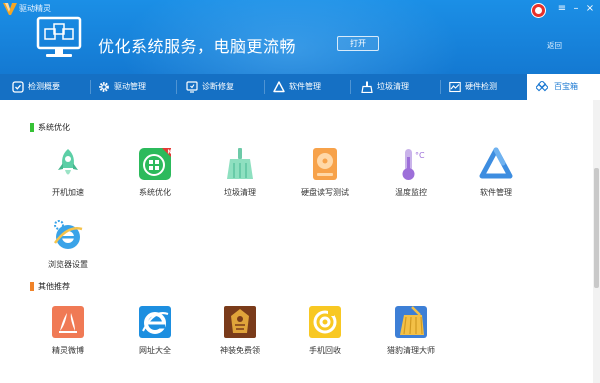  I want to click on tool-label: 猎豹清理大师, so click(411, 350).